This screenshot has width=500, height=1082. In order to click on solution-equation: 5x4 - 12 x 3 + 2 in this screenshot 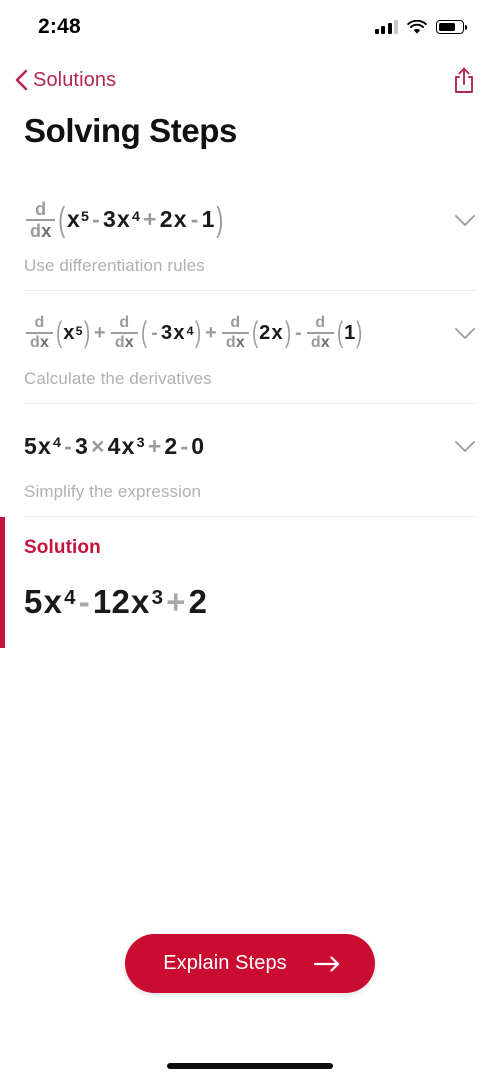, I will do `click(116, 601)`.